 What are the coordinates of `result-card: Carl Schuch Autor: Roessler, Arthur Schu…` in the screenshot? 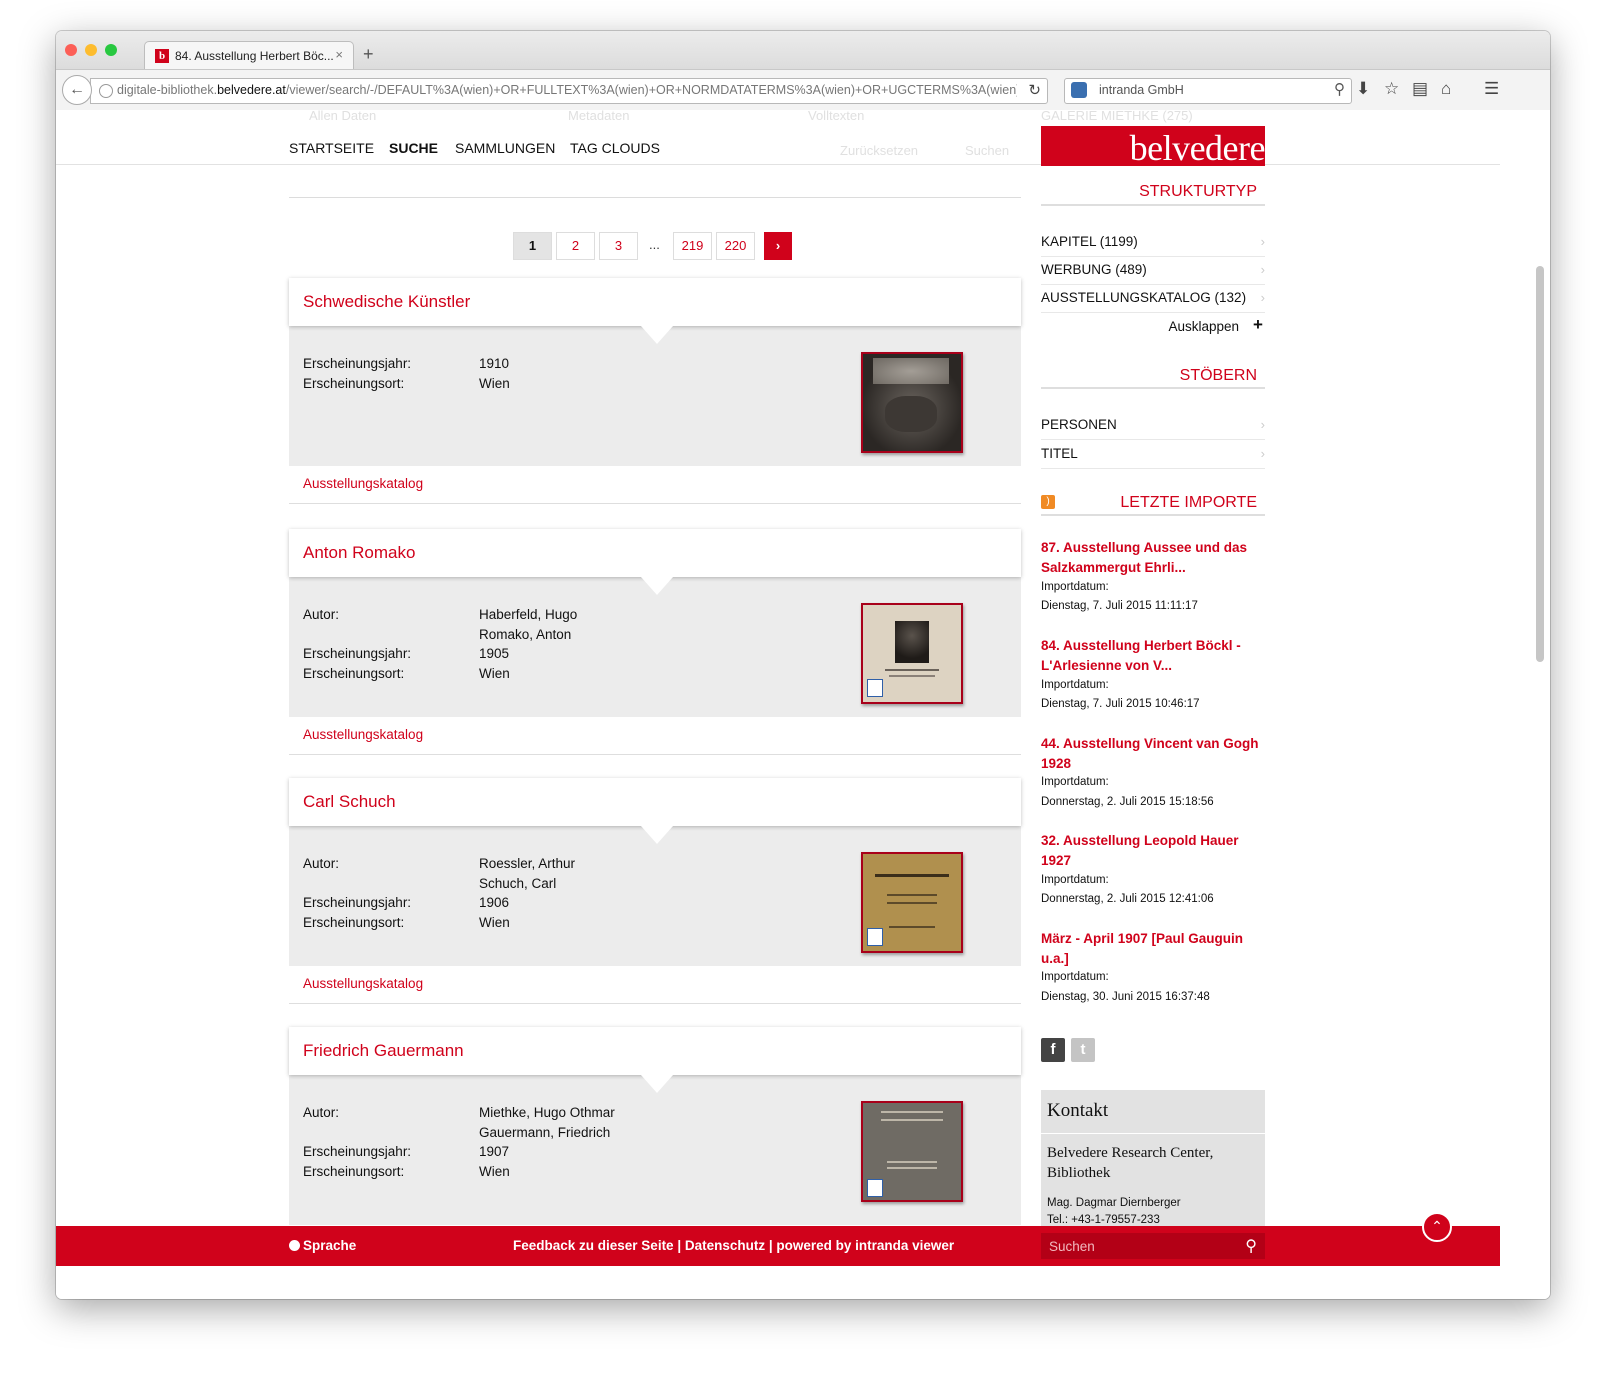 It's located at (655, 891).